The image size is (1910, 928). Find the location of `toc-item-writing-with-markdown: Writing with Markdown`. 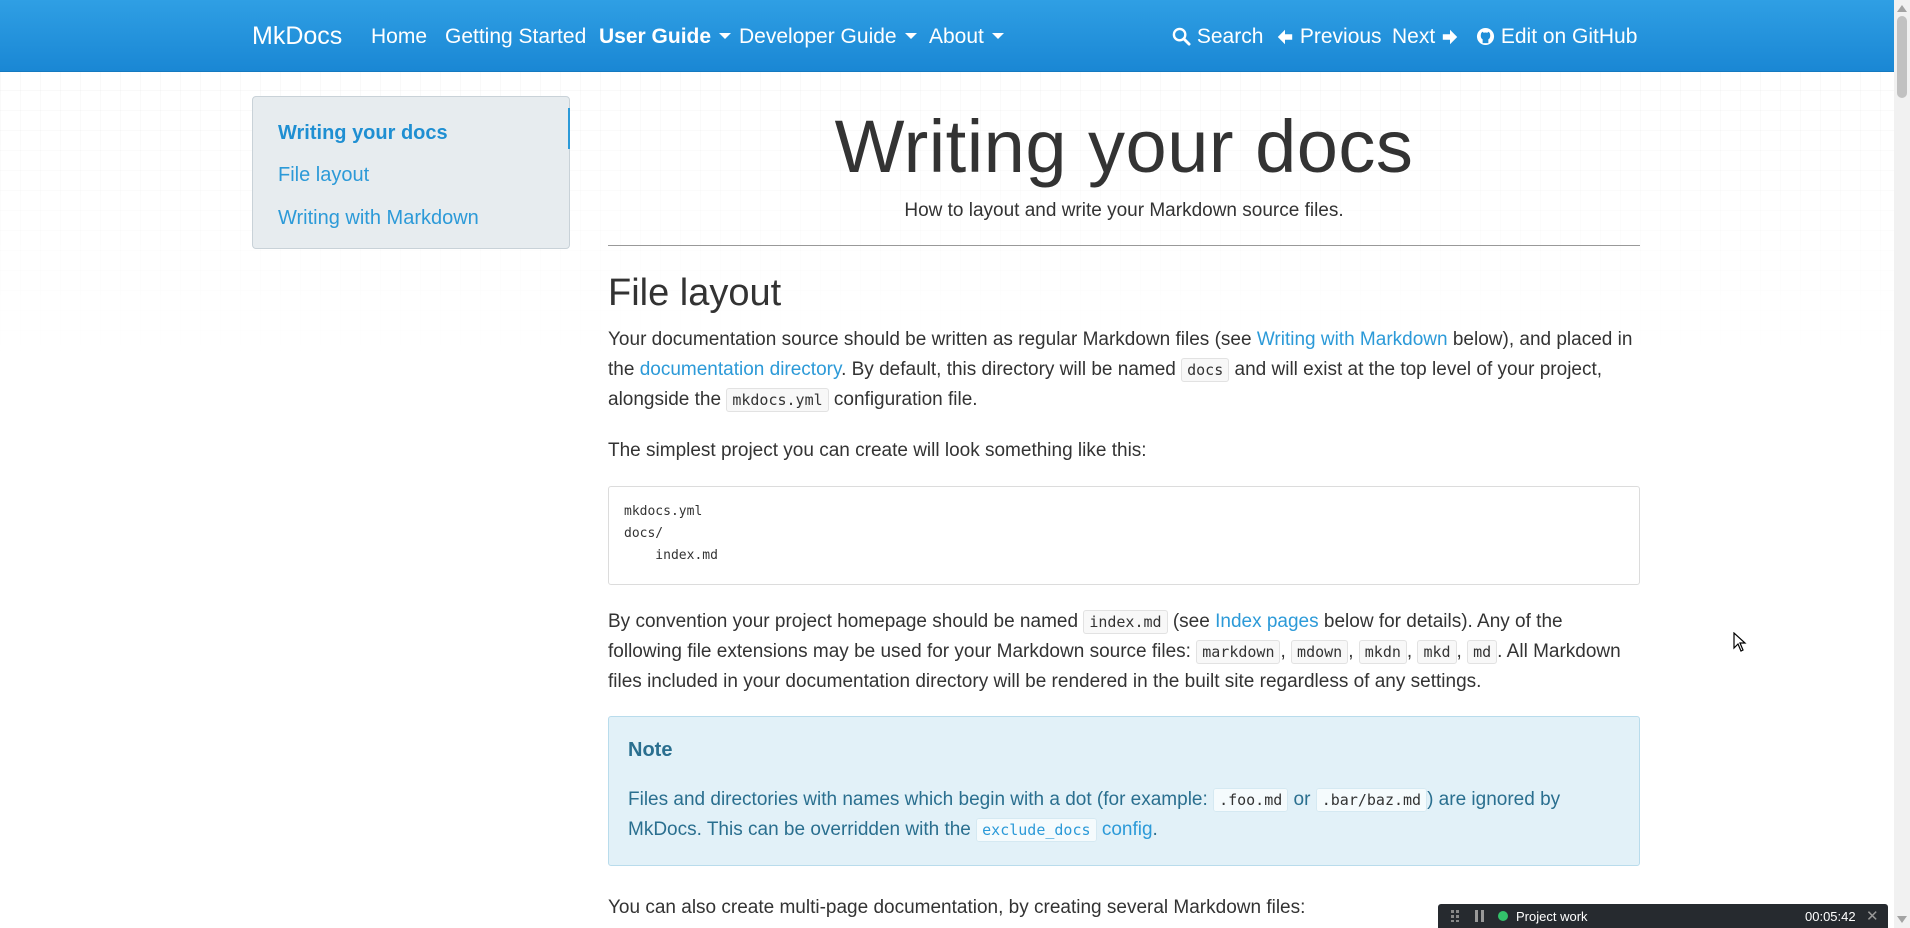

toc-item-writing-with-markdown: Writing with Markdown is located at coordinates (378, 218).